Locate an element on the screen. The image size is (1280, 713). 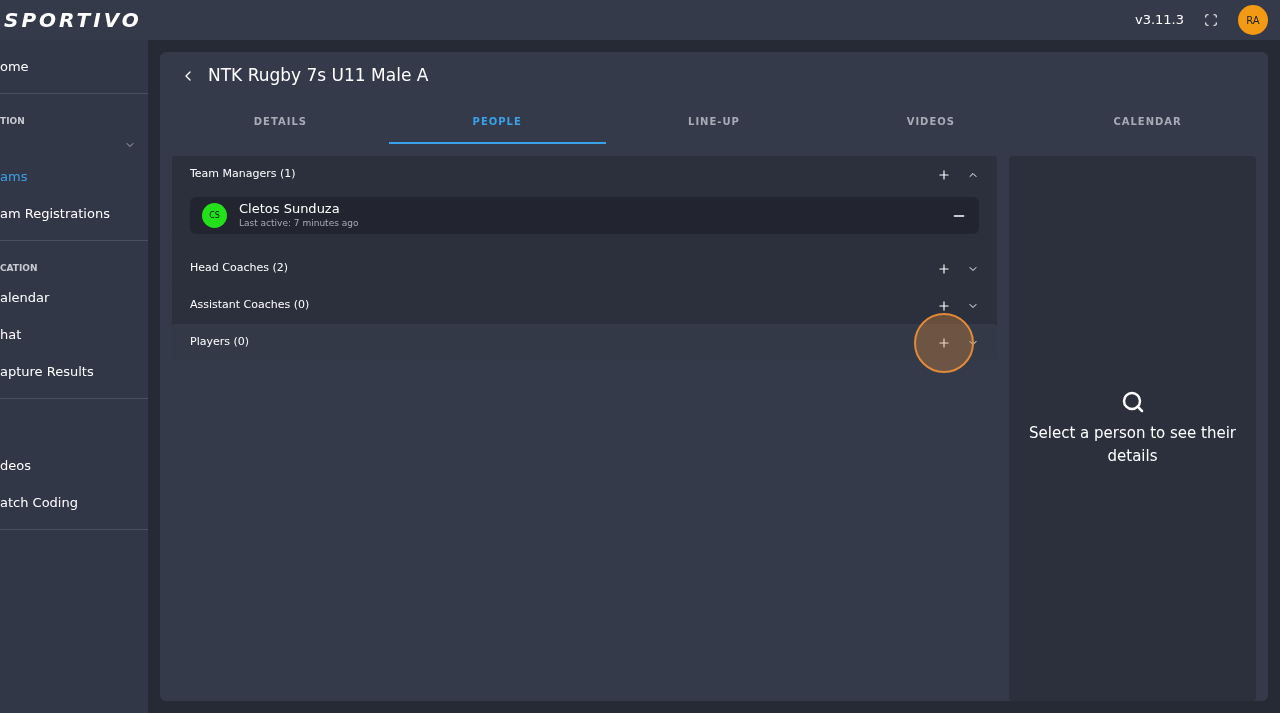
tab: CALENDAR is located at coordinates (1147, 122).